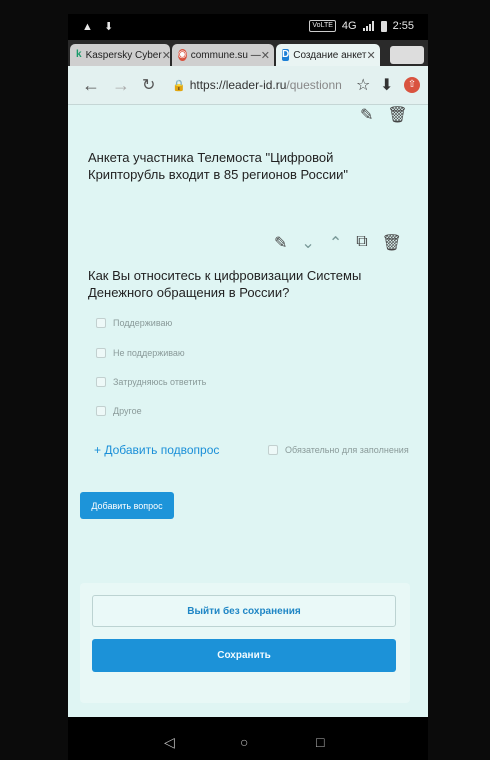 Image resolution: width=490 pixels, height=760 pixels. What do you see at coordinates (156, 450) in the screenshot?
I see `add-subquestion-link: + Добавить подвопрос` at bounding box center [156, 450].